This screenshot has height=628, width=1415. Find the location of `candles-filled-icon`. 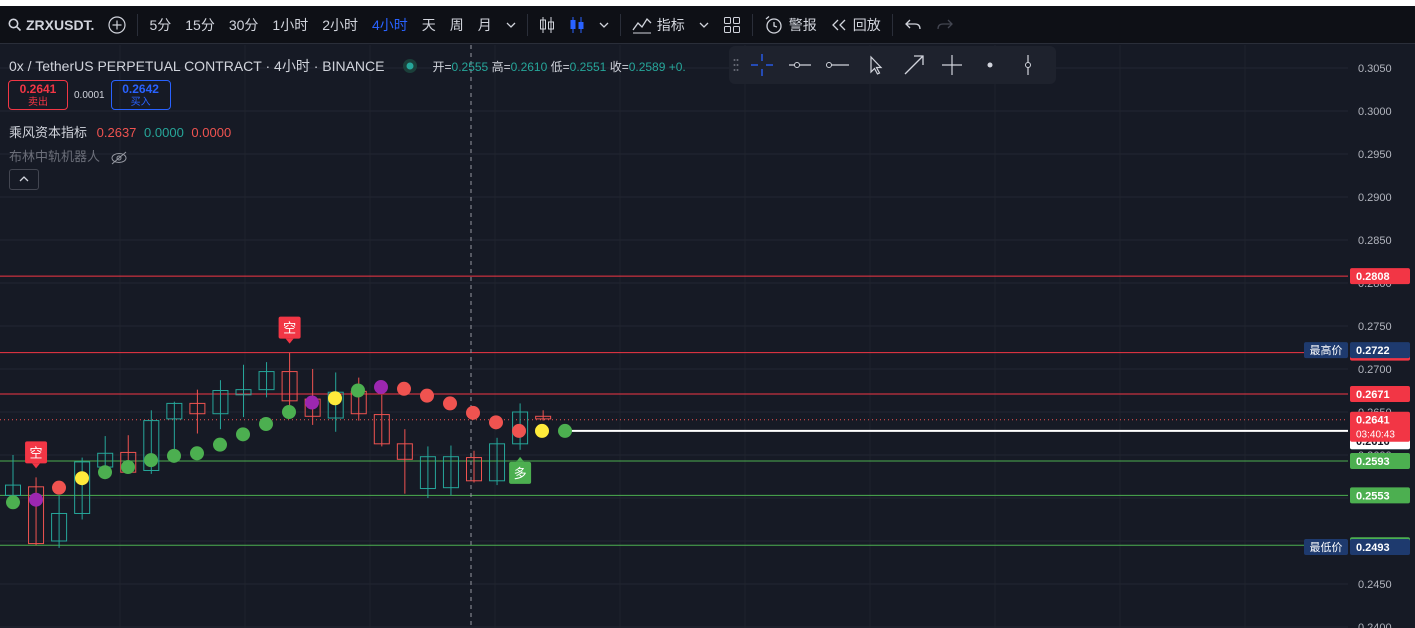

candles-filled-icon is located at coordinates (577, 24).